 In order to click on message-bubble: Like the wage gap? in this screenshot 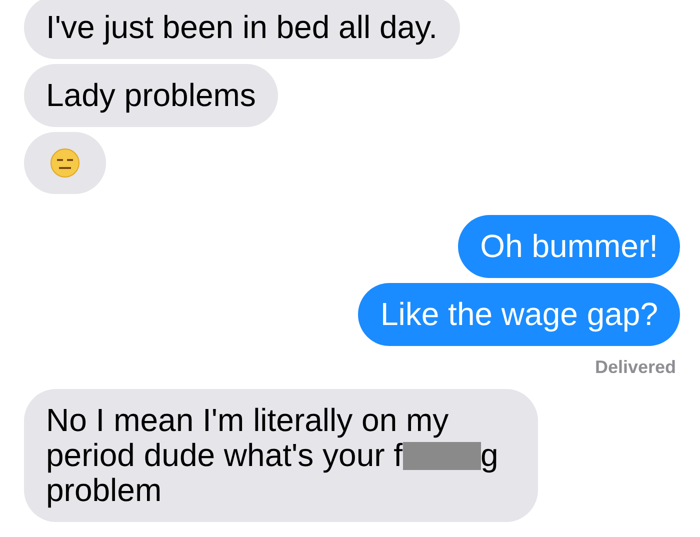, I will do `click(519, 314)`.